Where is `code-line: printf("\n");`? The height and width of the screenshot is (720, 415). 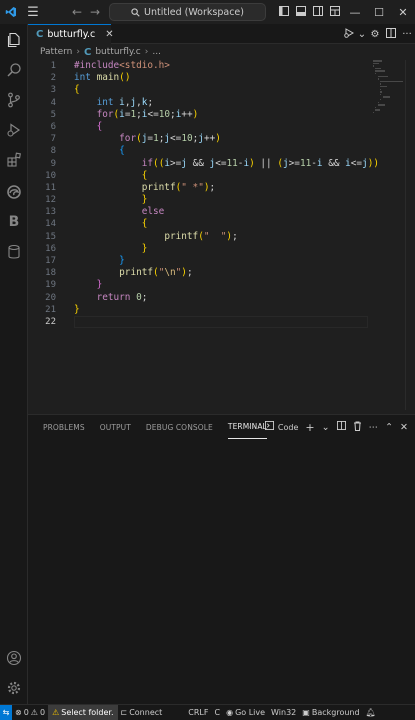 code-line: printf("\n"); is located at coordinates (224, 273).